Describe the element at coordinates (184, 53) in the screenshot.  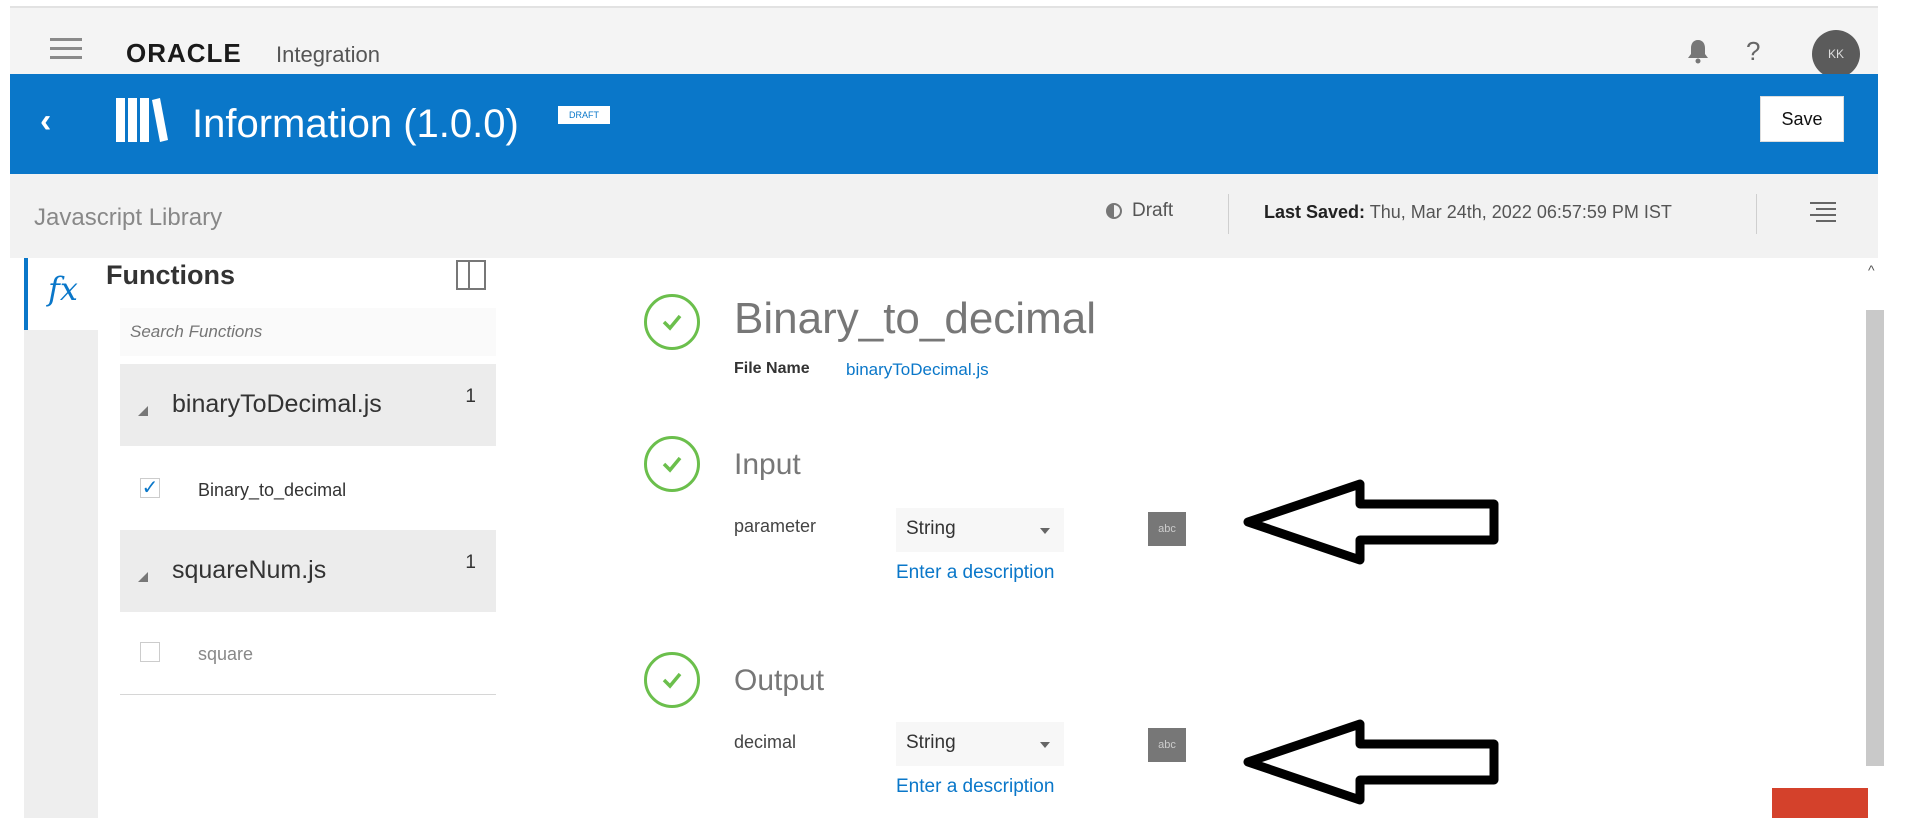
I see `oracle-logo: ORACLE` at that location.